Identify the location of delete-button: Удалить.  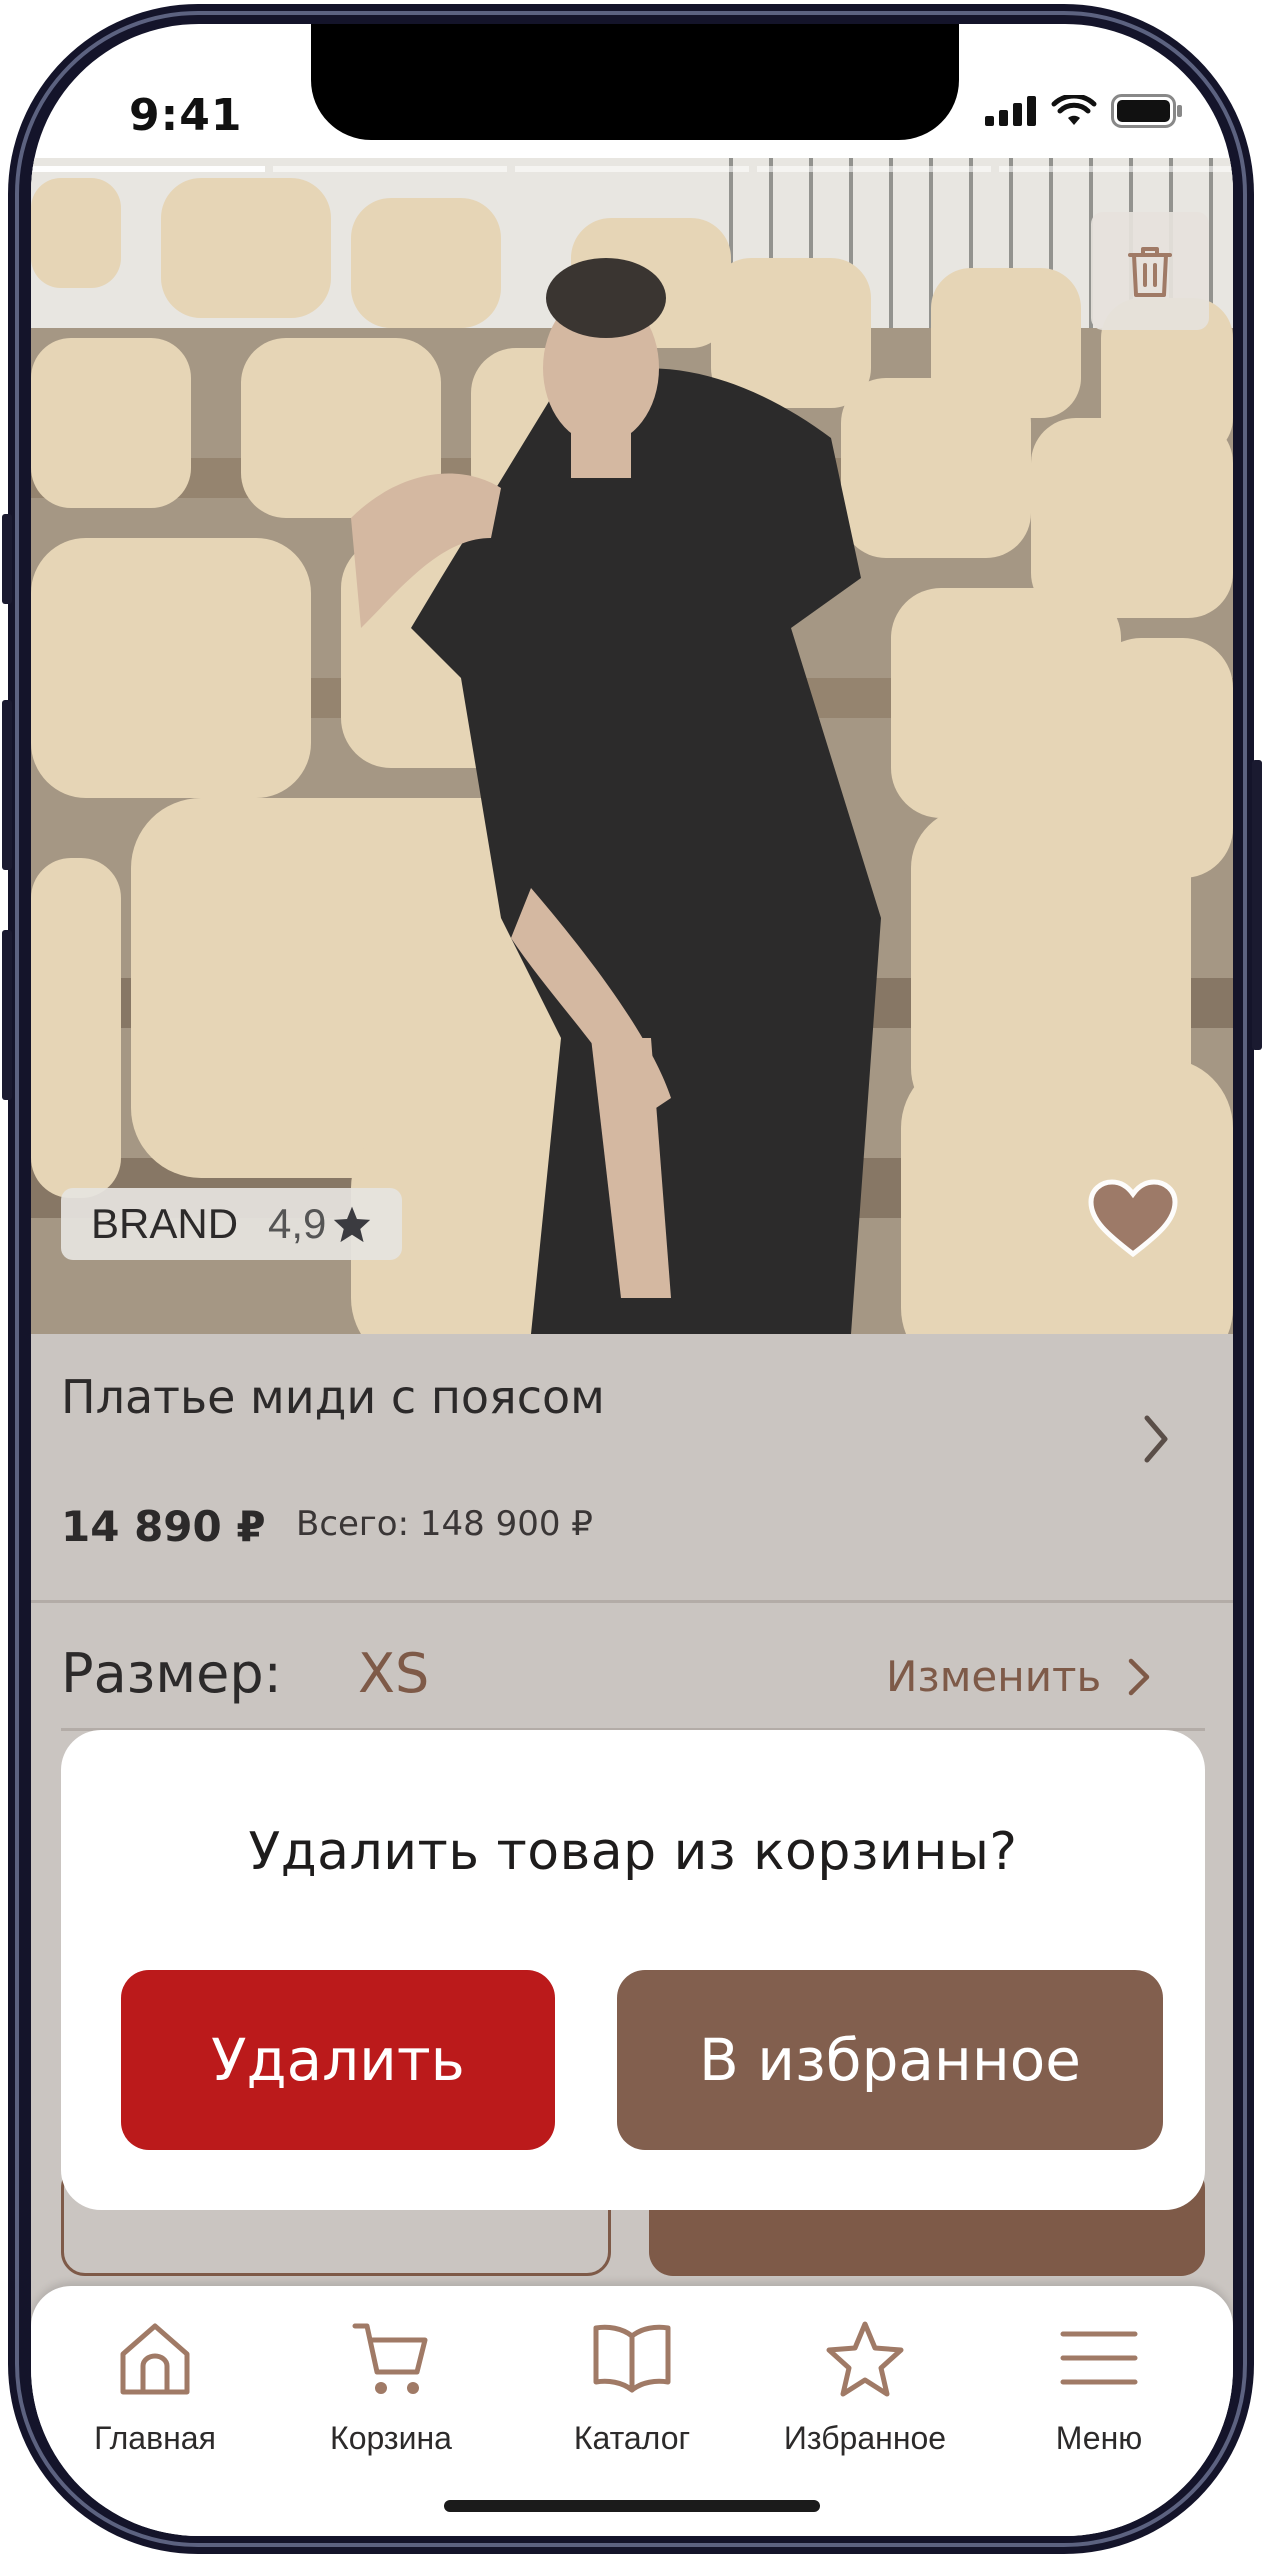
(338, 2060).